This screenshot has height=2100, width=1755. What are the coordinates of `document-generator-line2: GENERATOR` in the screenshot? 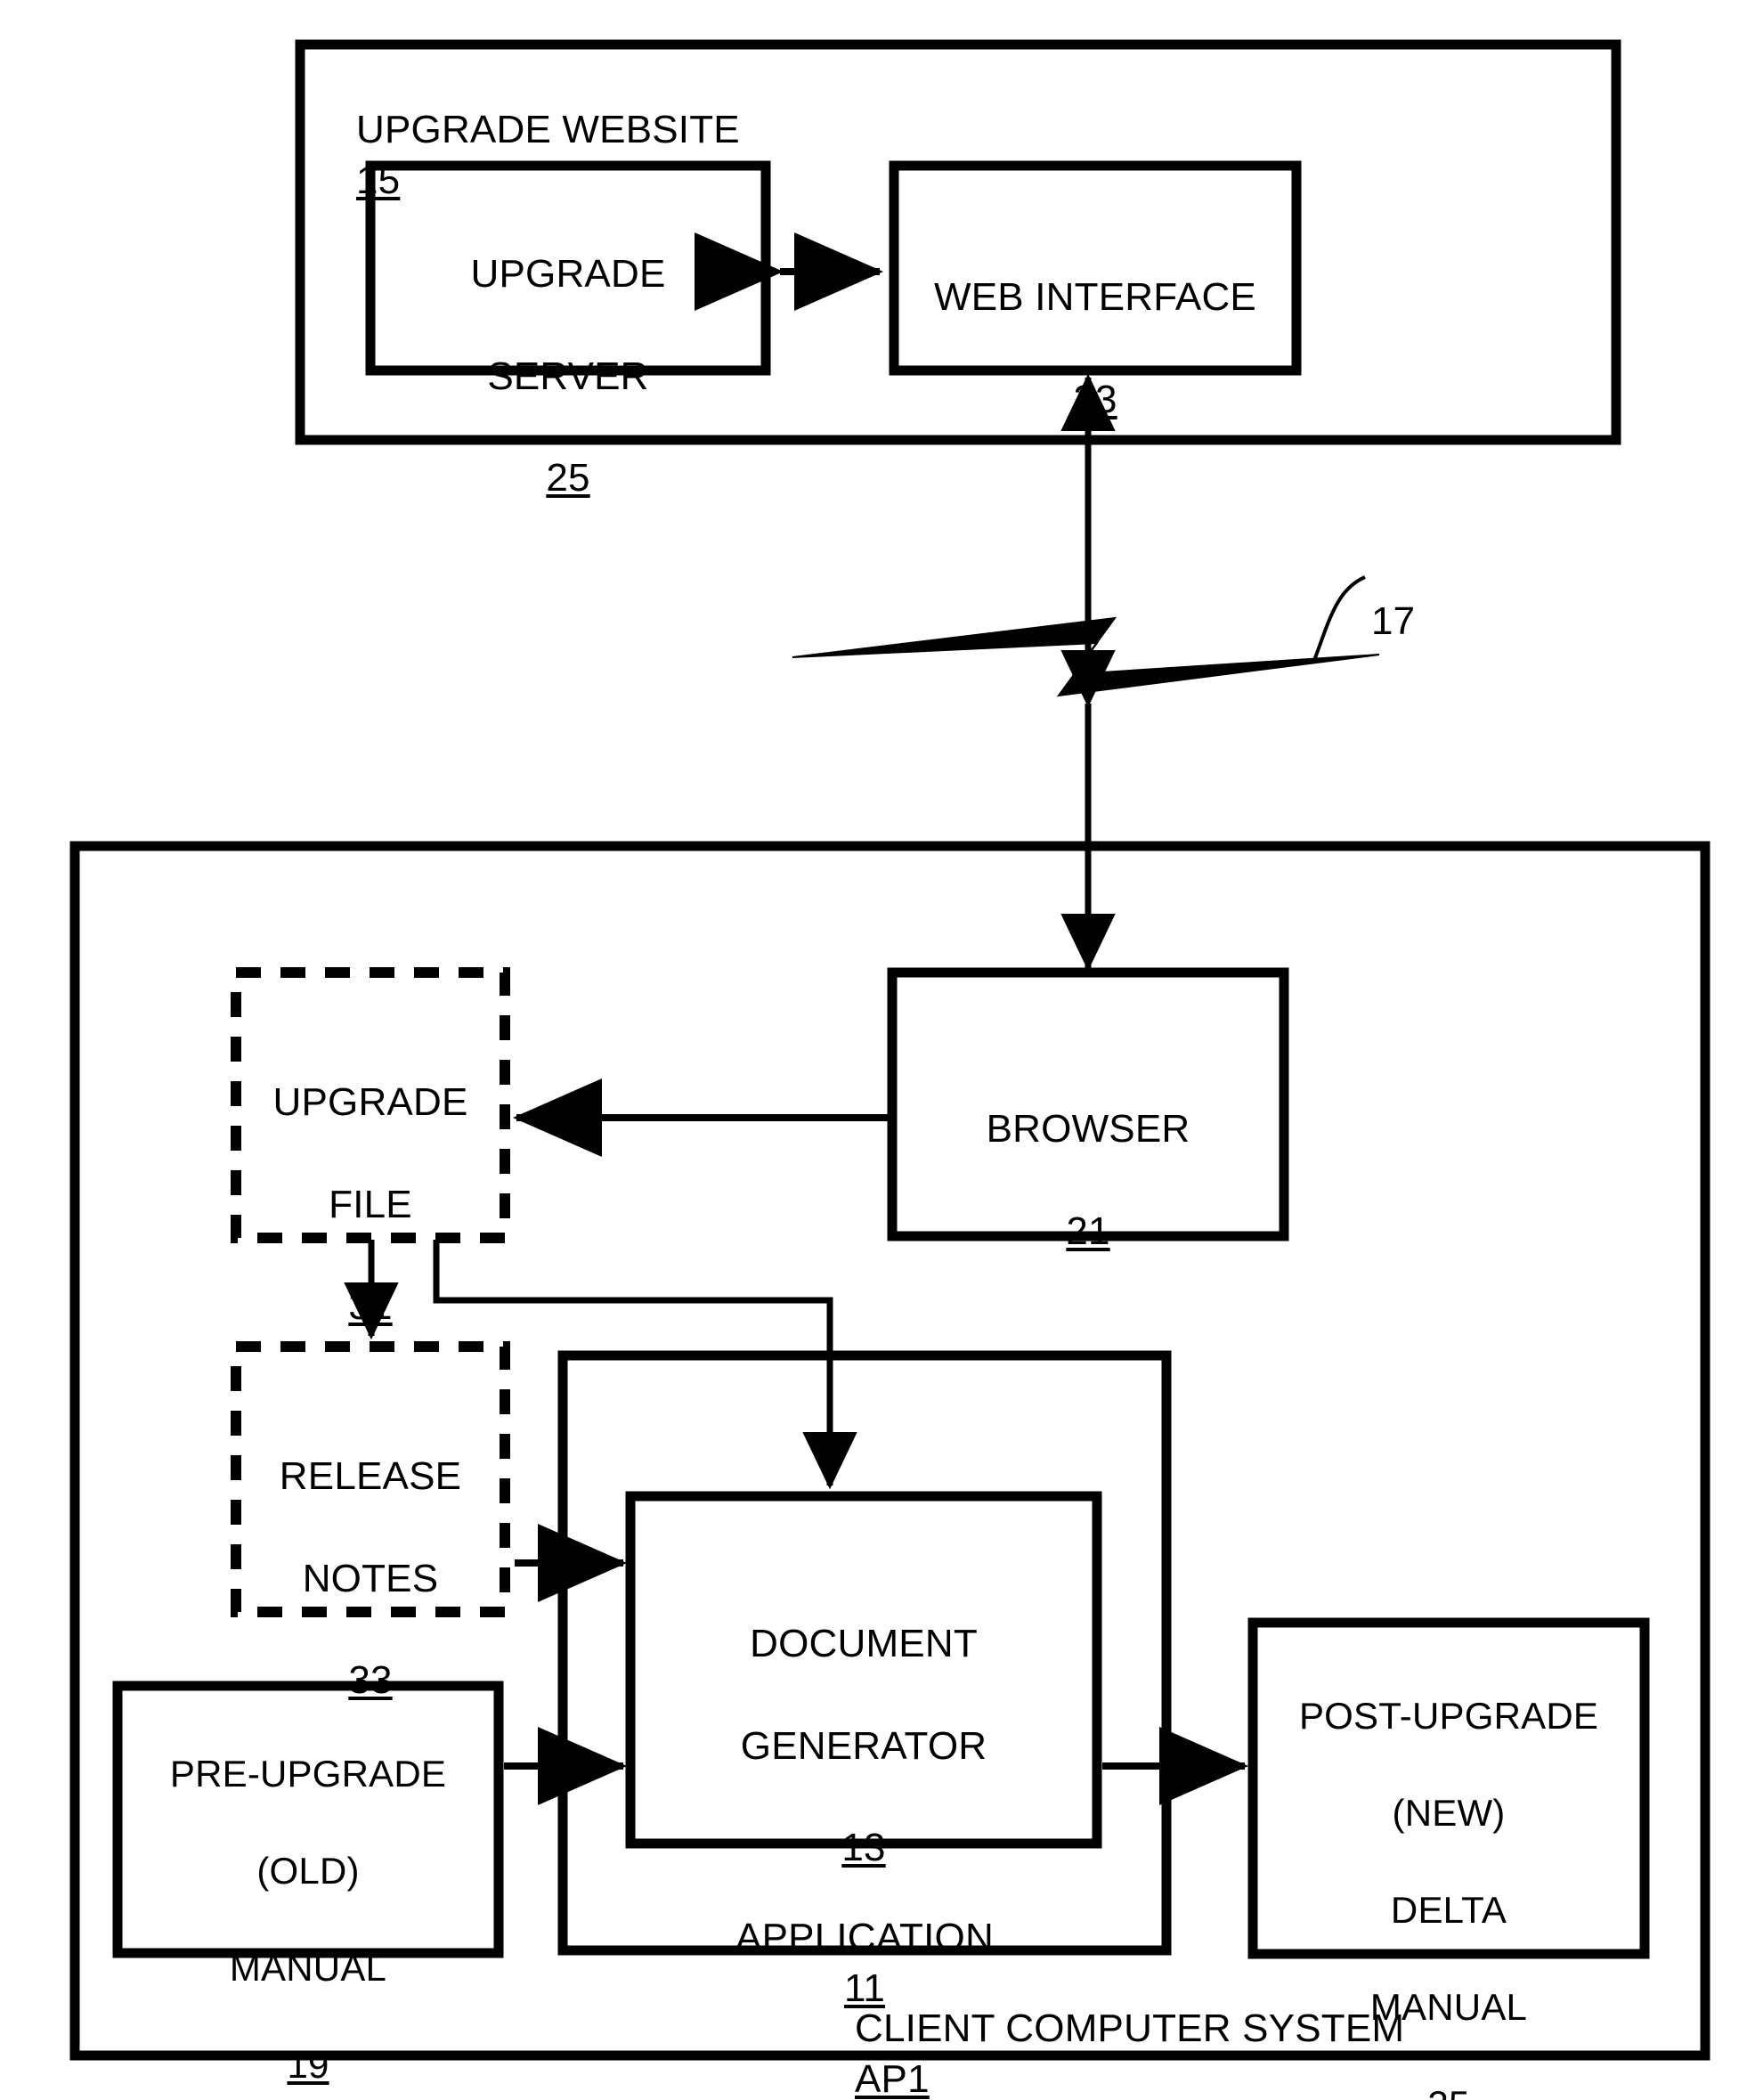 It's located at (863, 1745).